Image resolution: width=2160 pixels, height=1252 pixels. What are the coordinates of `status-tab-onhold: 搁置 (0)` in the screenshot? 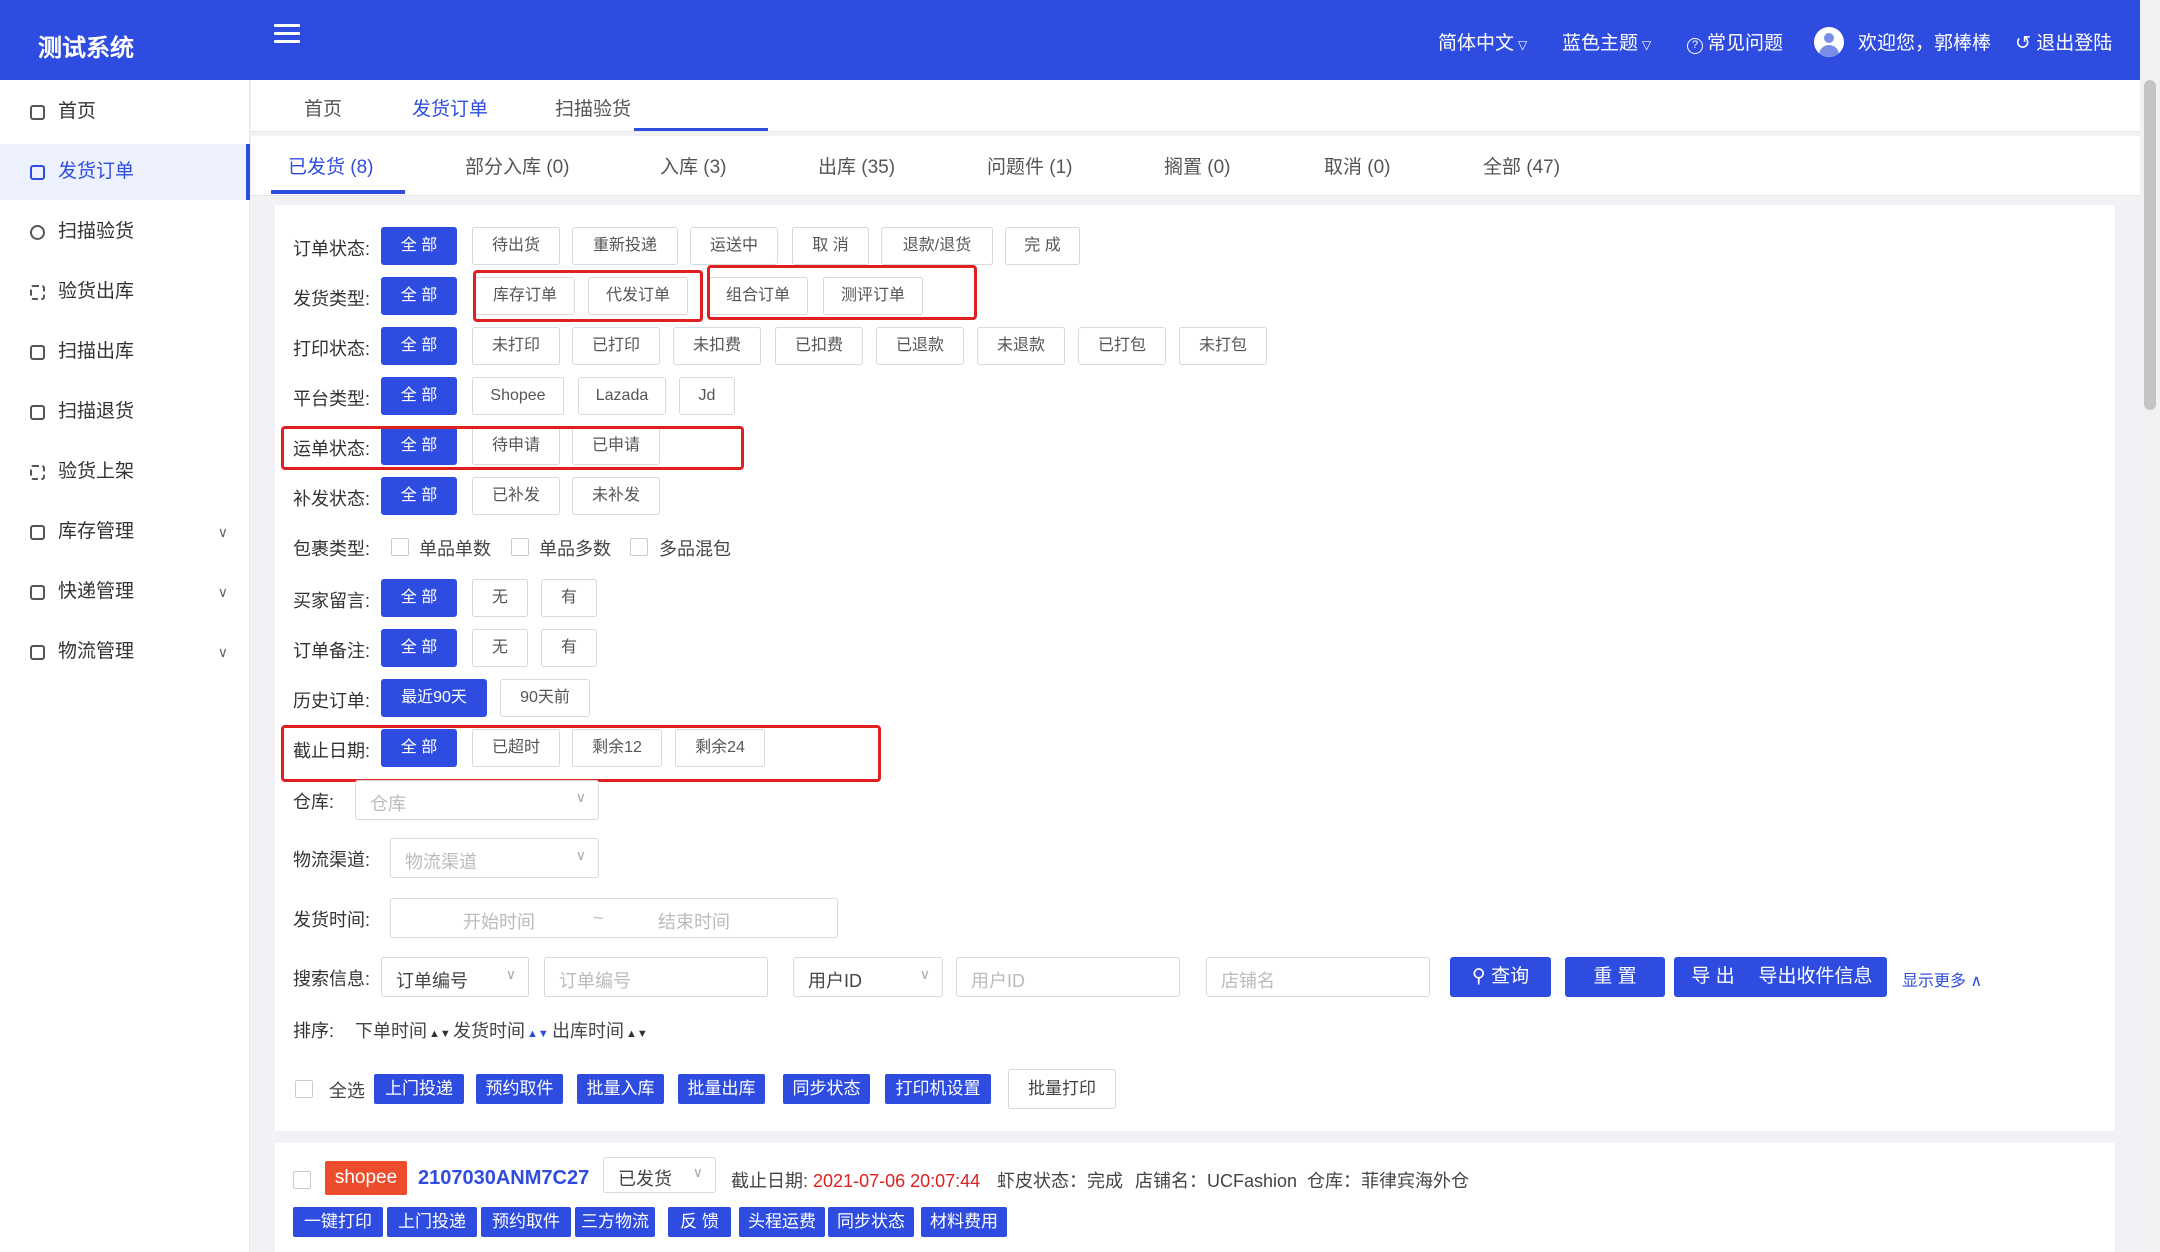 It's located at (1197, 165).